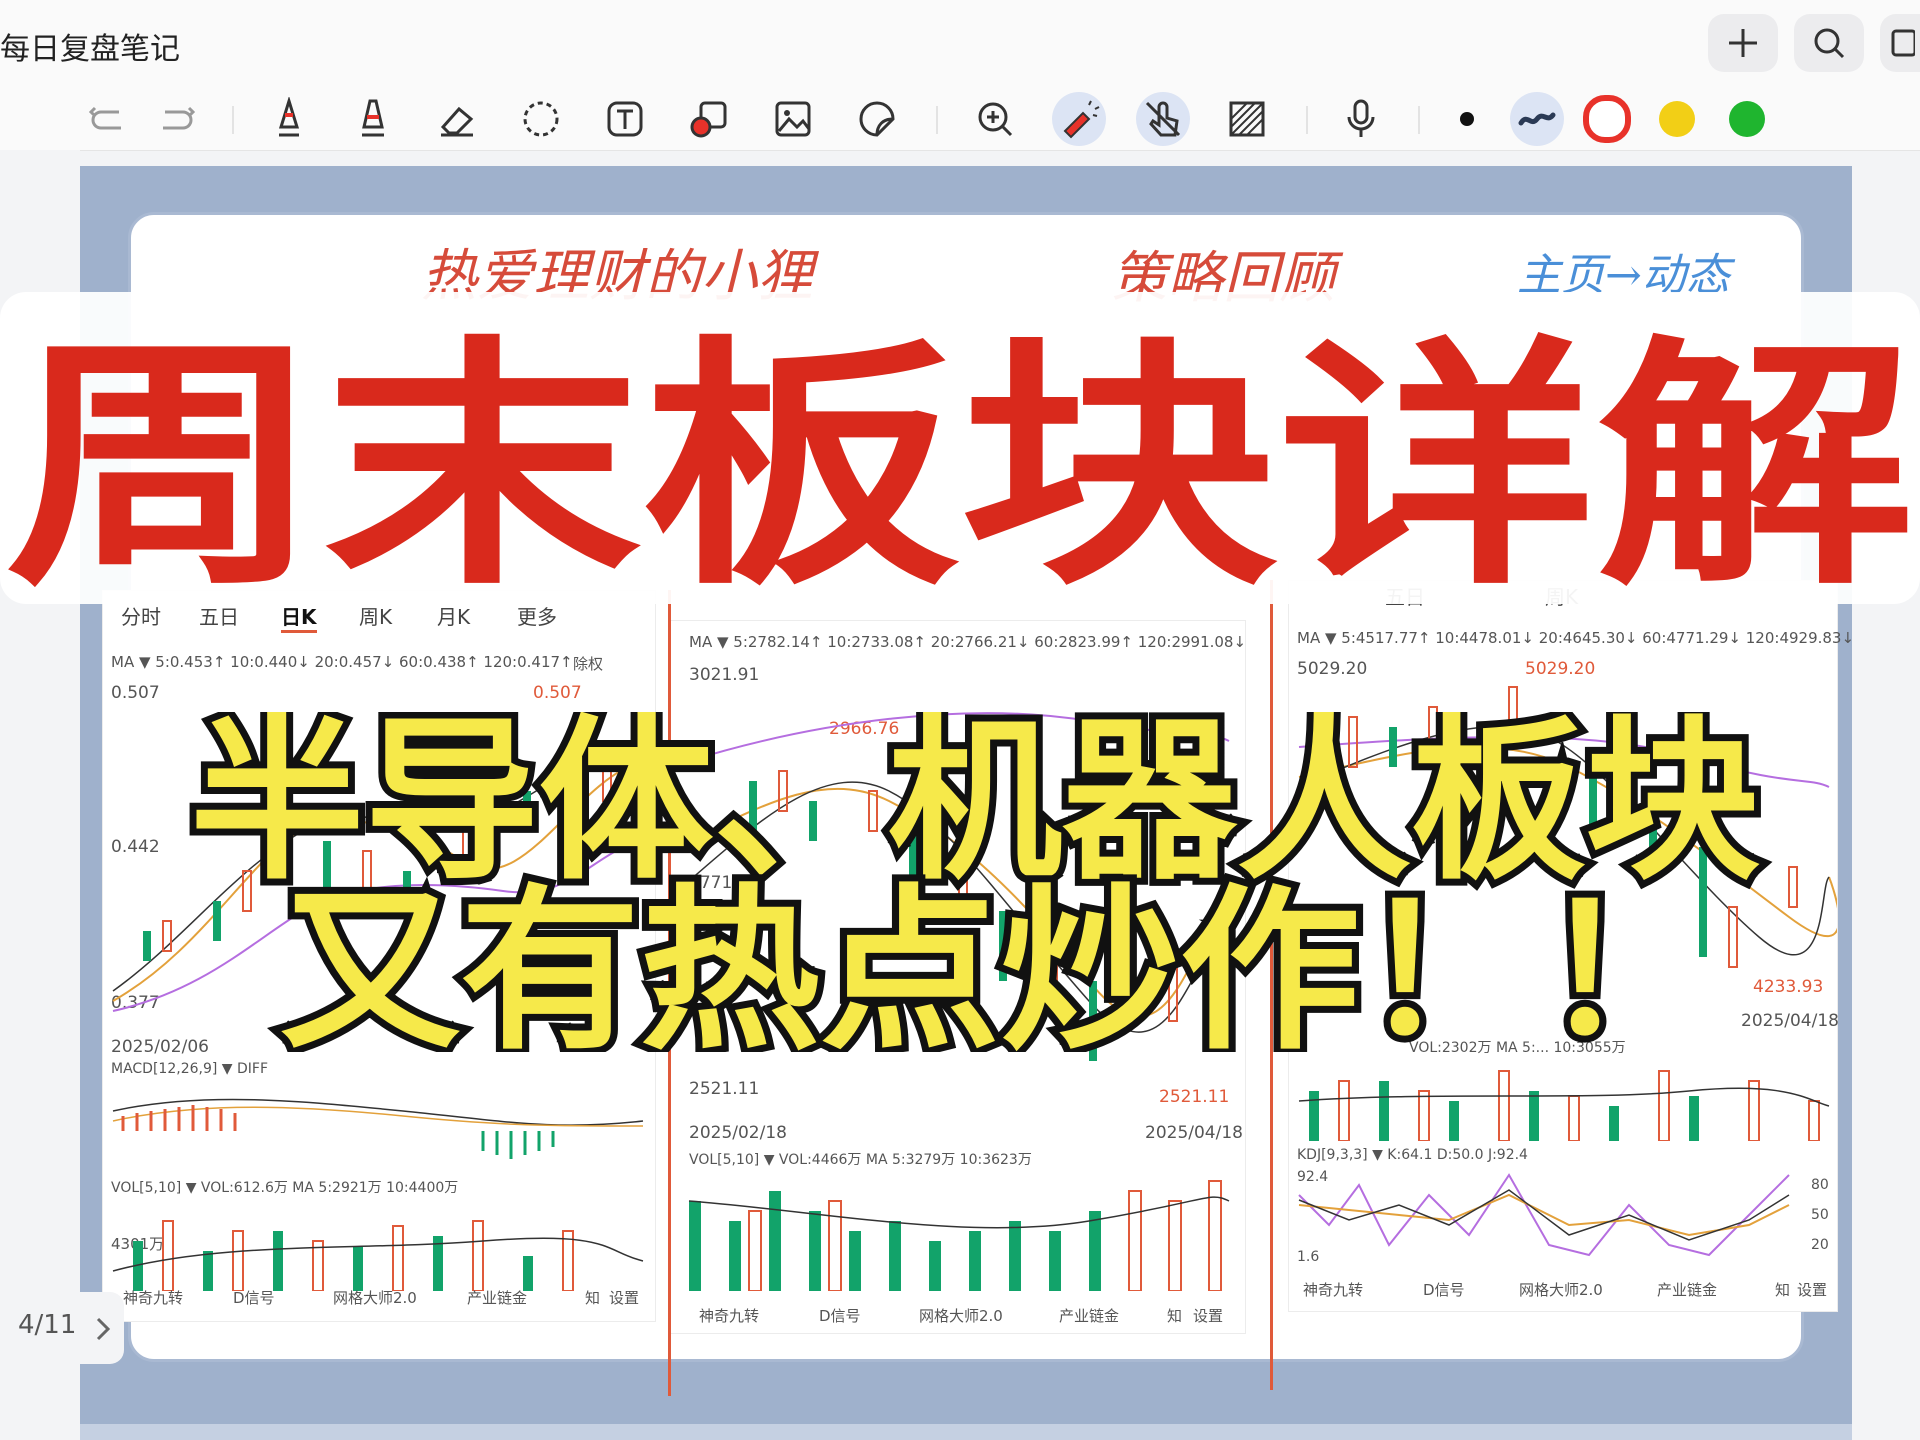  I want to click on redo-button, so click(177, 119).